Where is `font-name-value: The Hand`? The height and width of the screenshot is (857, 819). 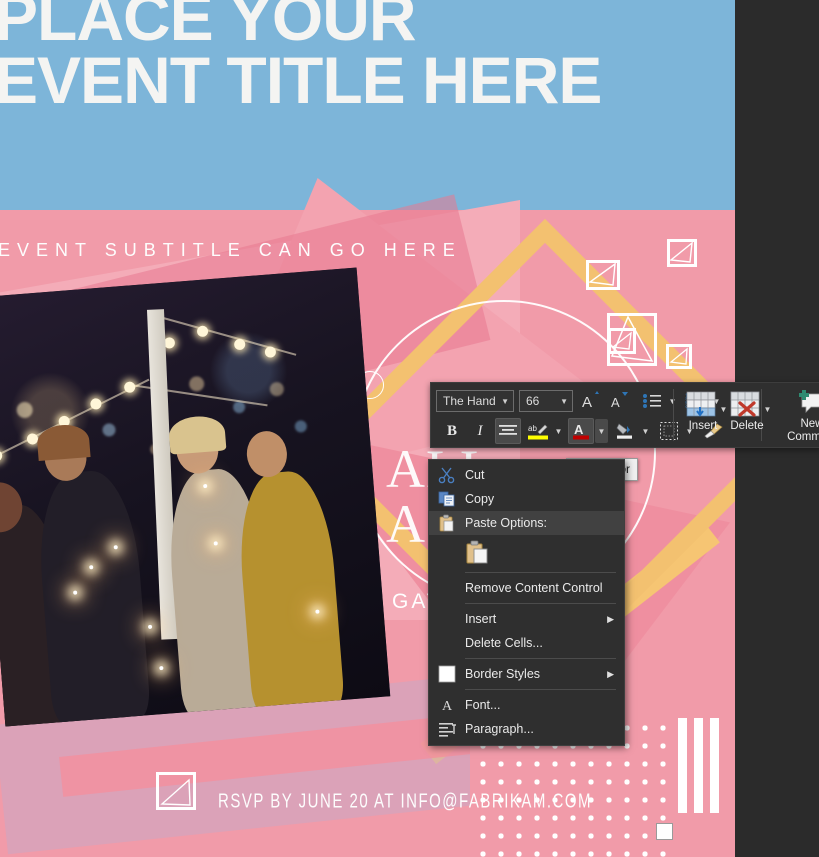 font-name-value: The Hand is located at coordinates (469, 401).